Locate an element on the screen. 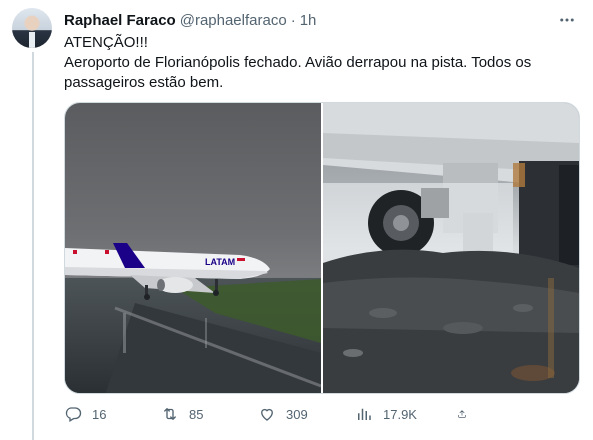  like-count: 309 is located at coordinates (297, 414).